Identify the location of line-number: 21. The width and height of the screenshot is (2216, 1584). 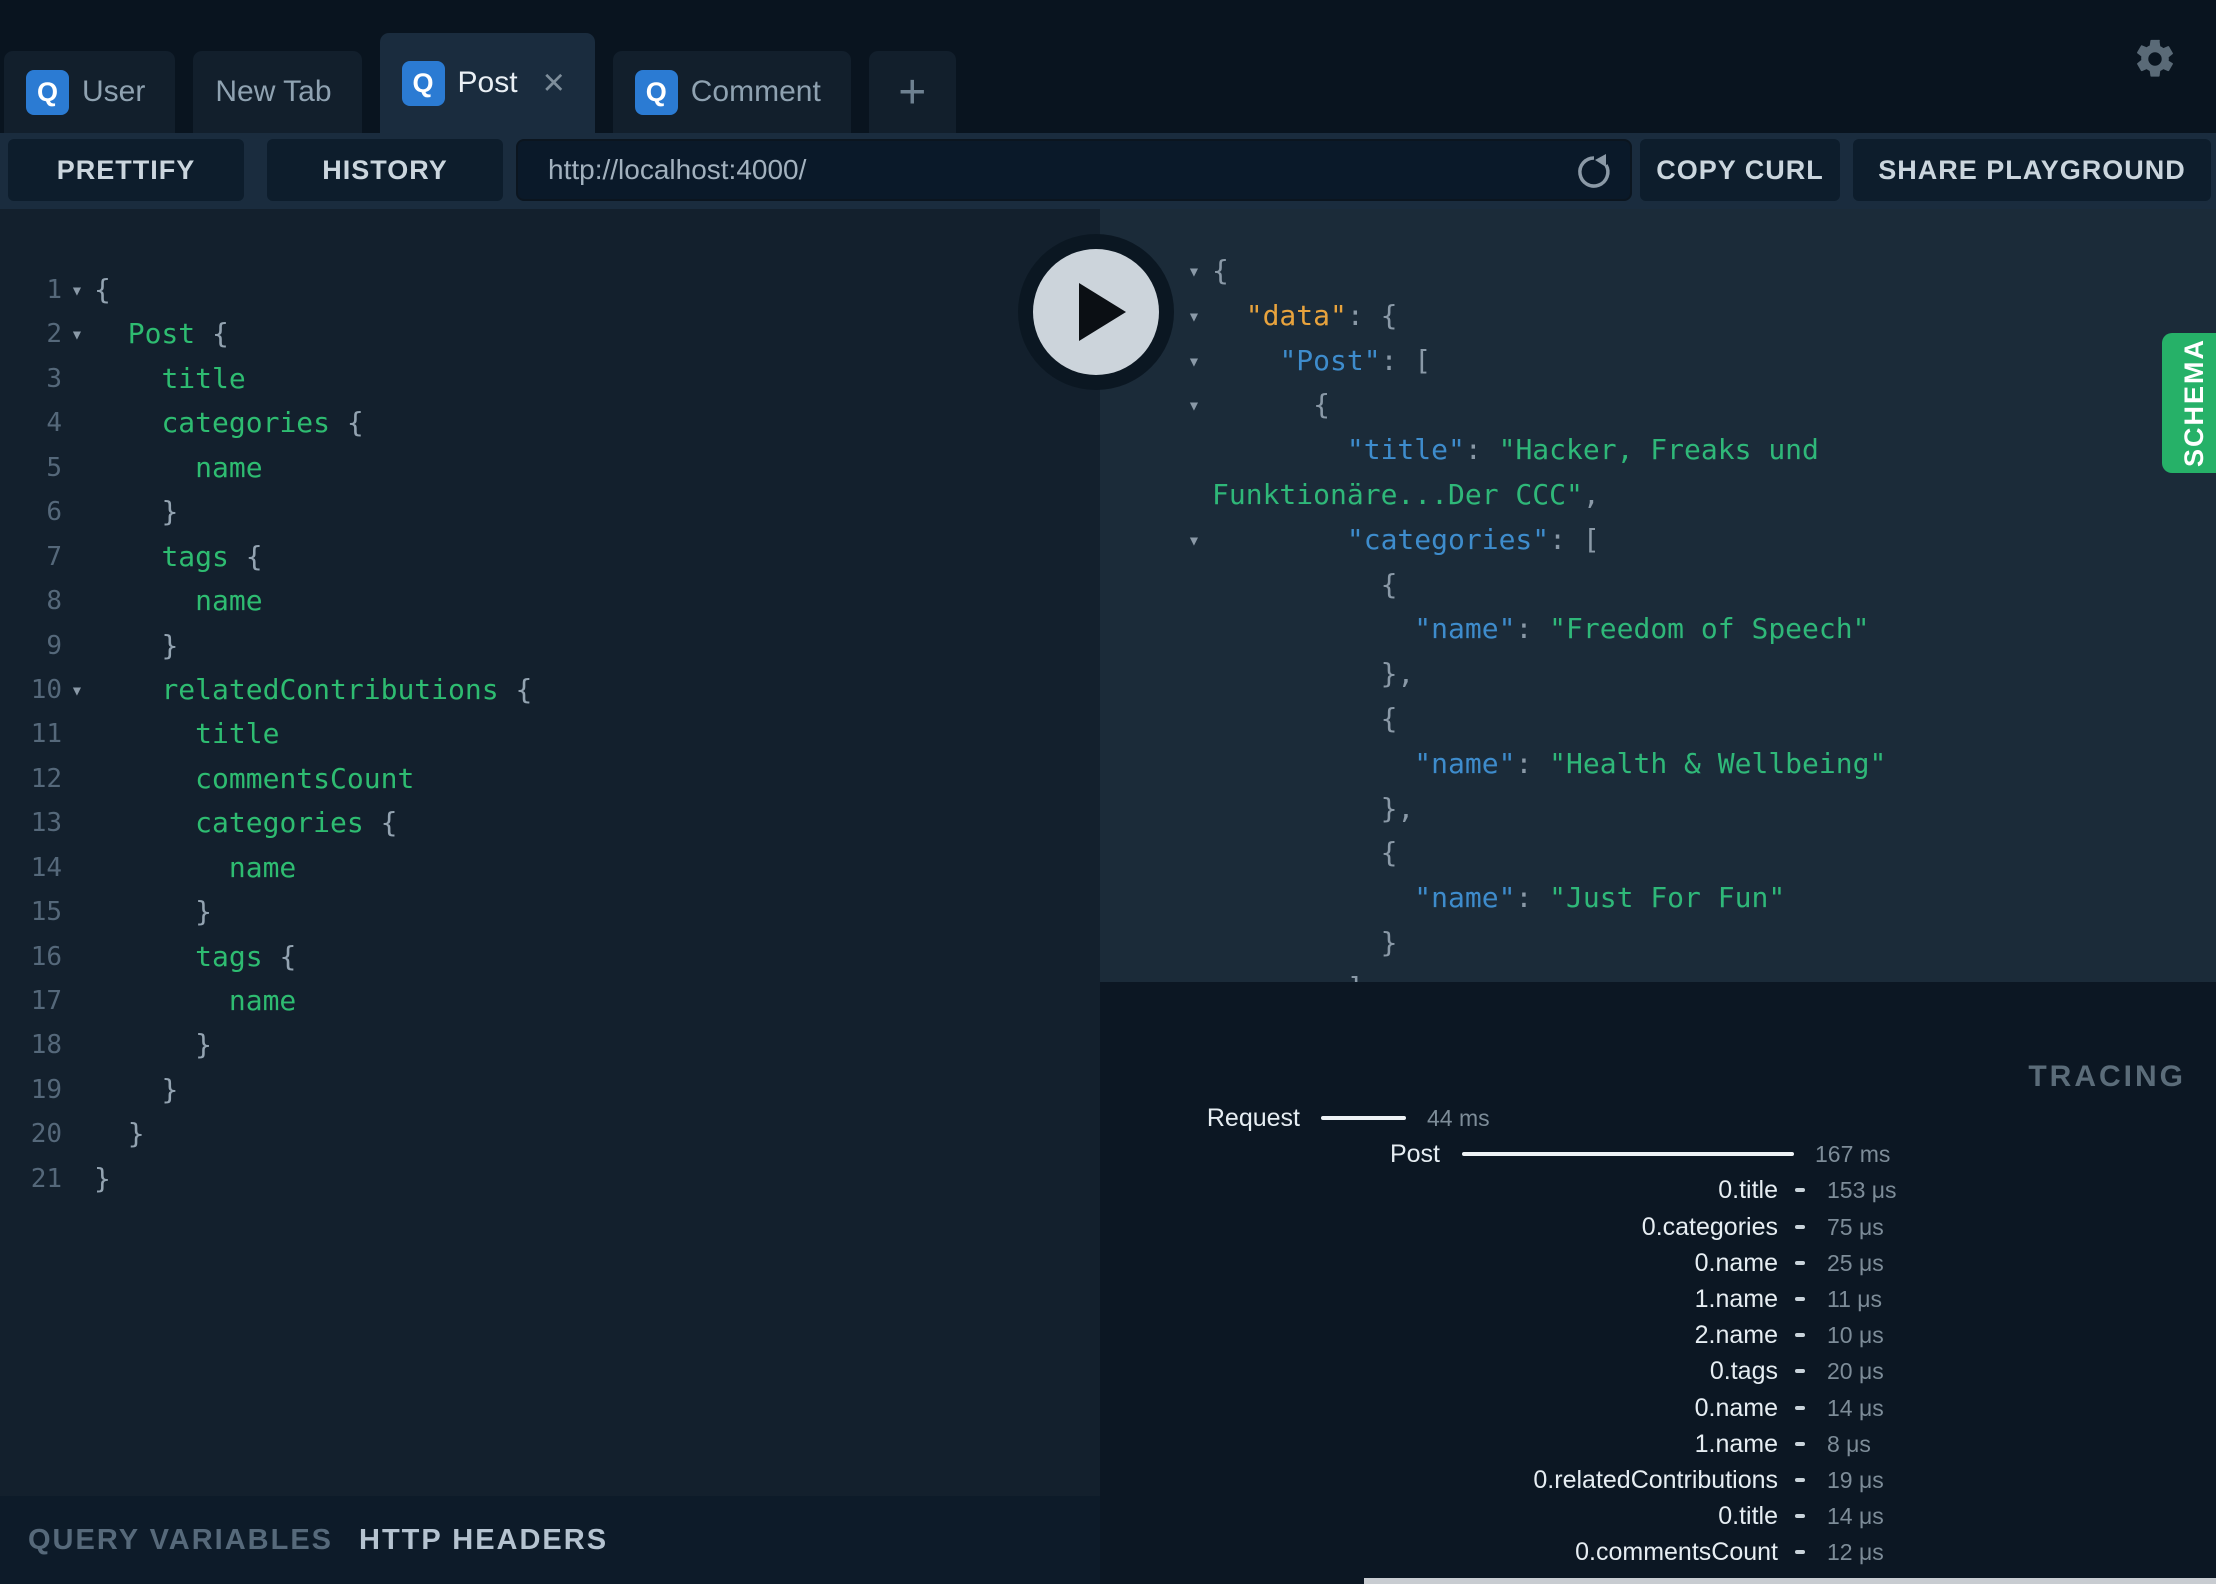
(46, 1178).